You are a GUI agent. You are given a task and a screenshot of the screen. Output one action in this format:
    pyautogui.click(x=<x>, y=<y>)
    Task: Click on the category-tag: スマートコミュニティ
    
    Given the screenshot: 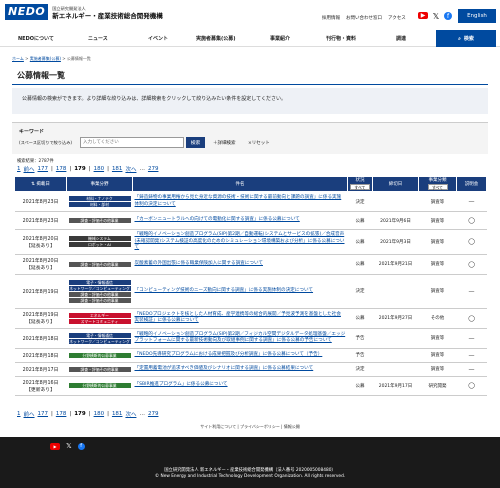 What is the action you would take?
    pyautogui.click(x=99, y=321)
    